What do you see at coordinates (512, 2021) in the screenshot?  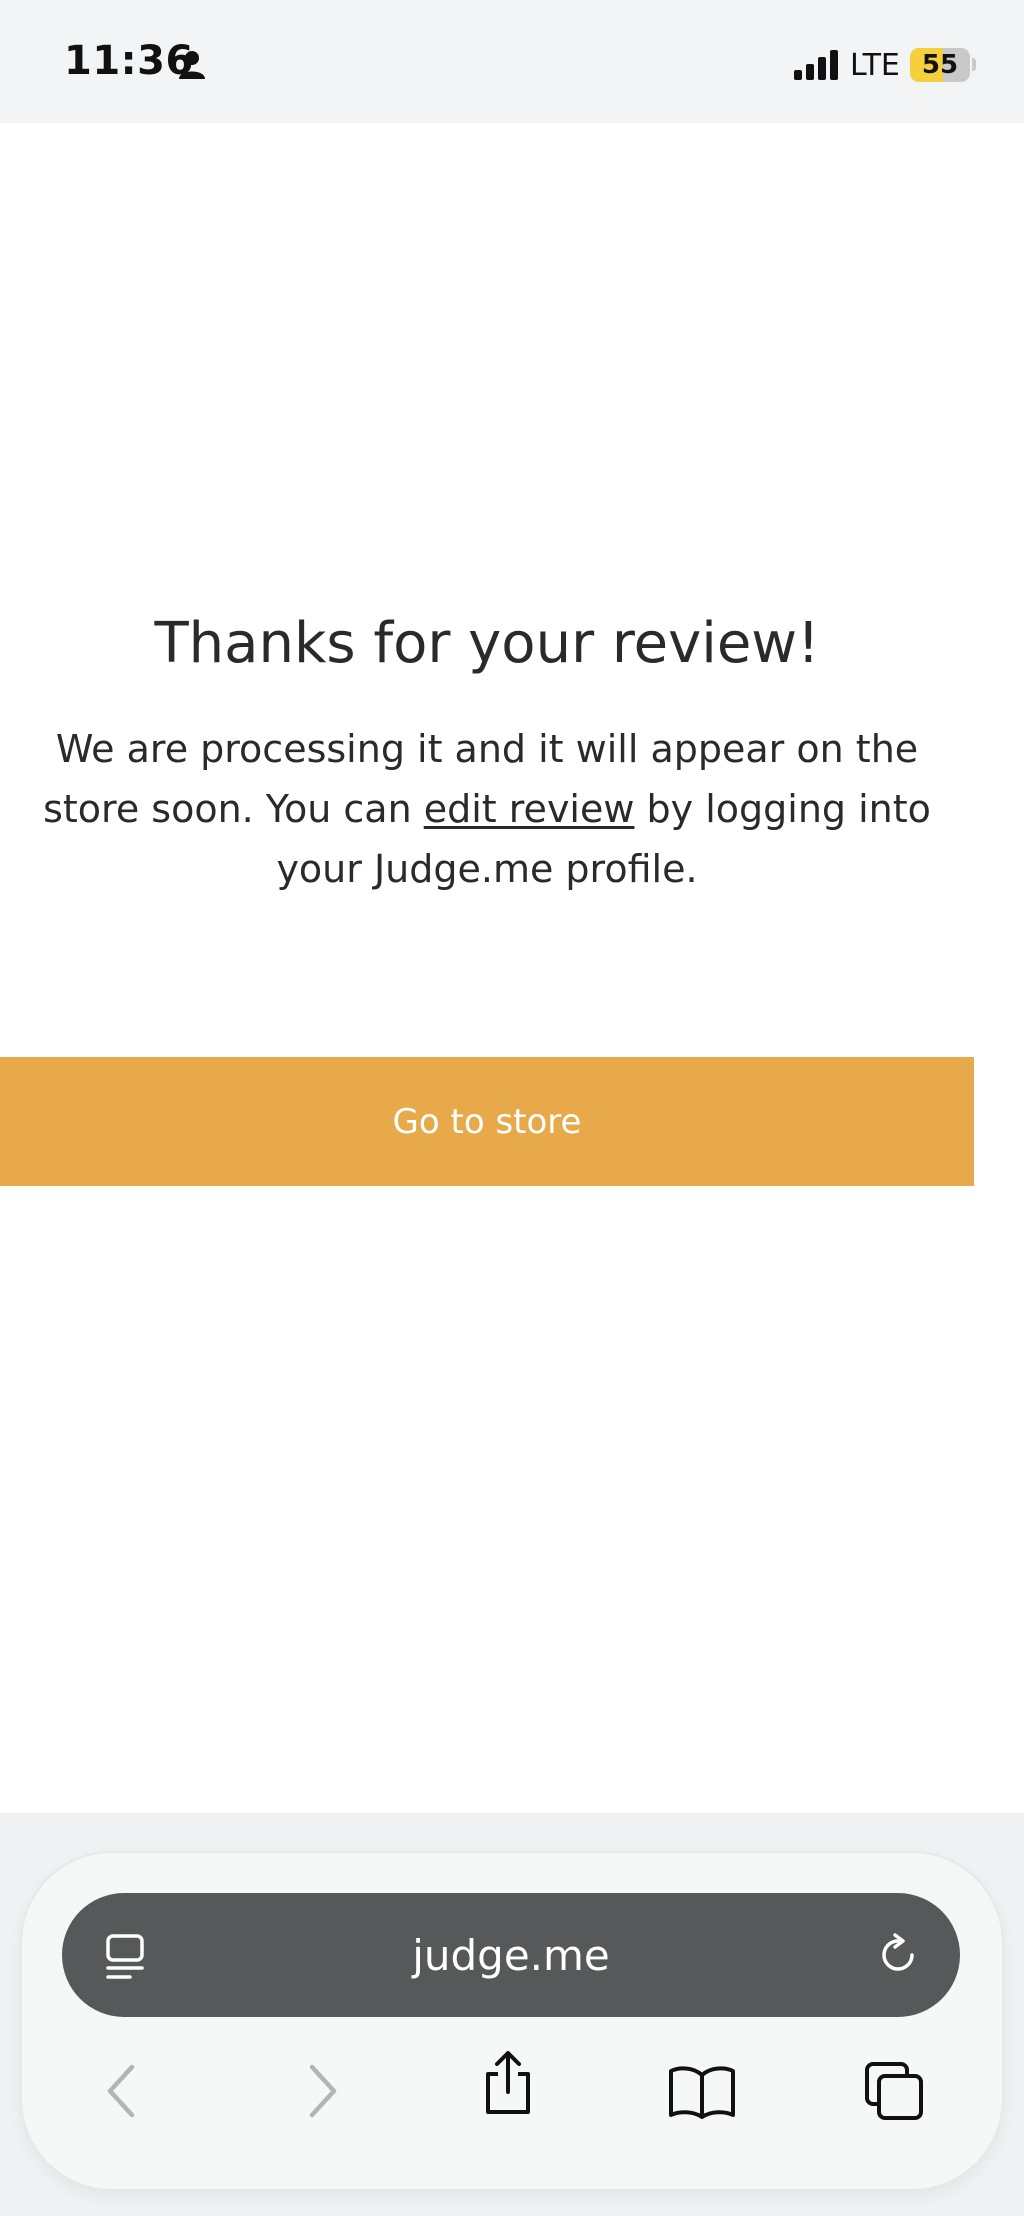 I see `toolbar-card: judge.me` at bounding box center [512, 2021].